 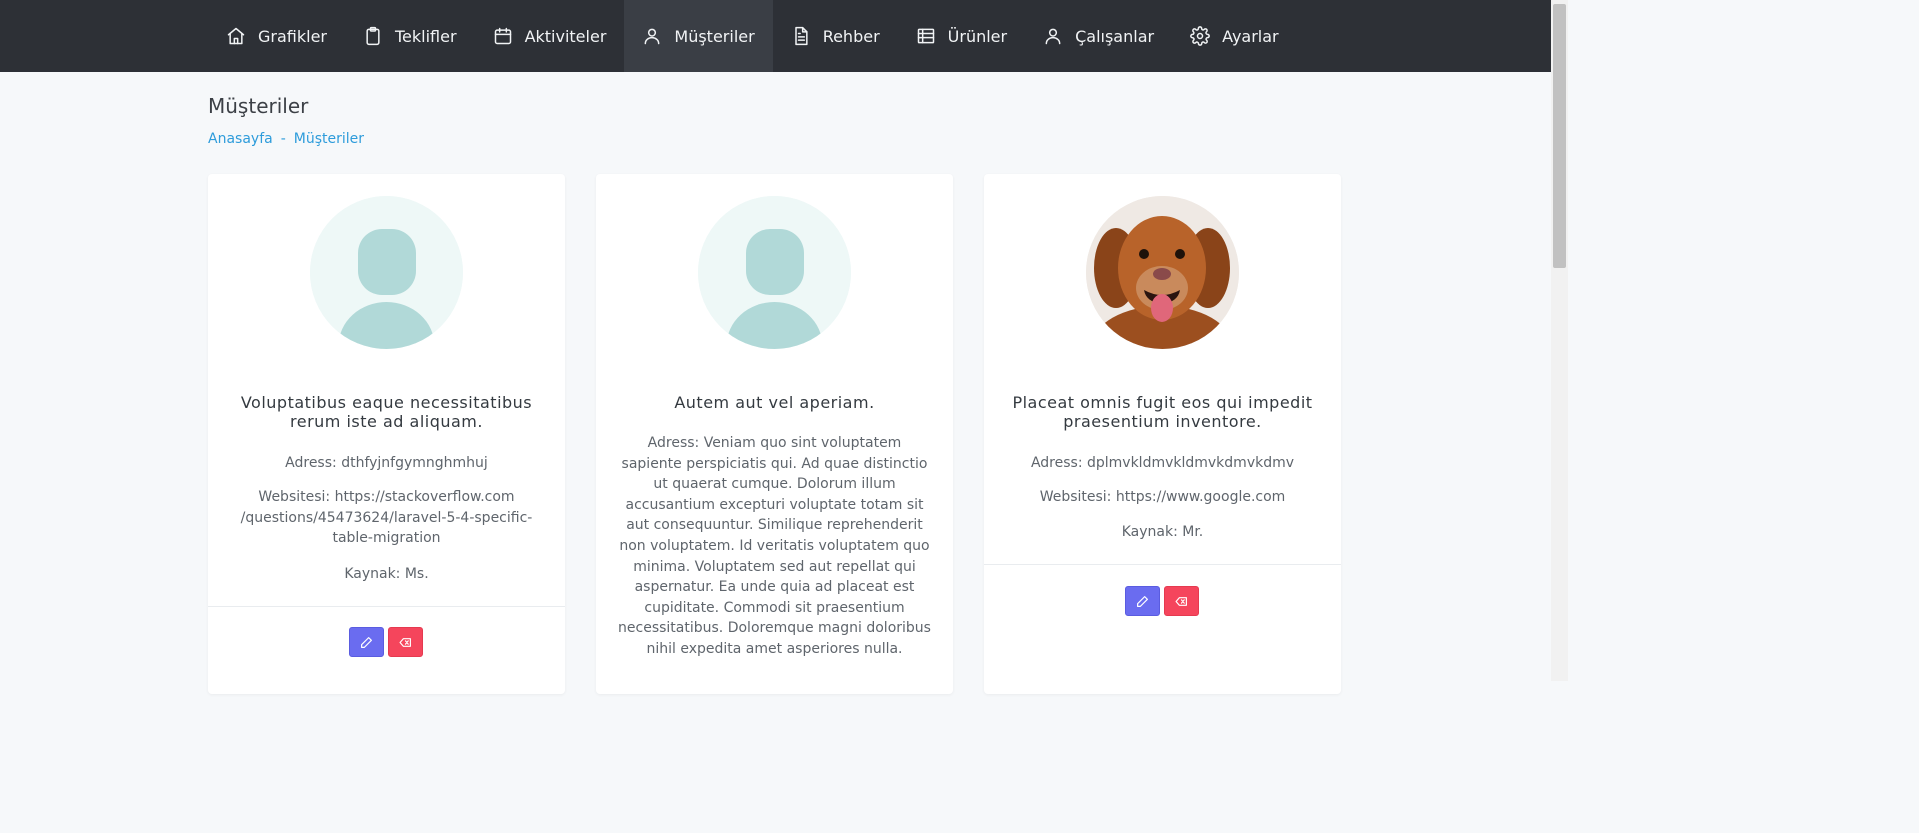 What do you see at coordinates (801, 36) in the screenshot?
I see `file-text-icon` at bounding box center [801, 36].